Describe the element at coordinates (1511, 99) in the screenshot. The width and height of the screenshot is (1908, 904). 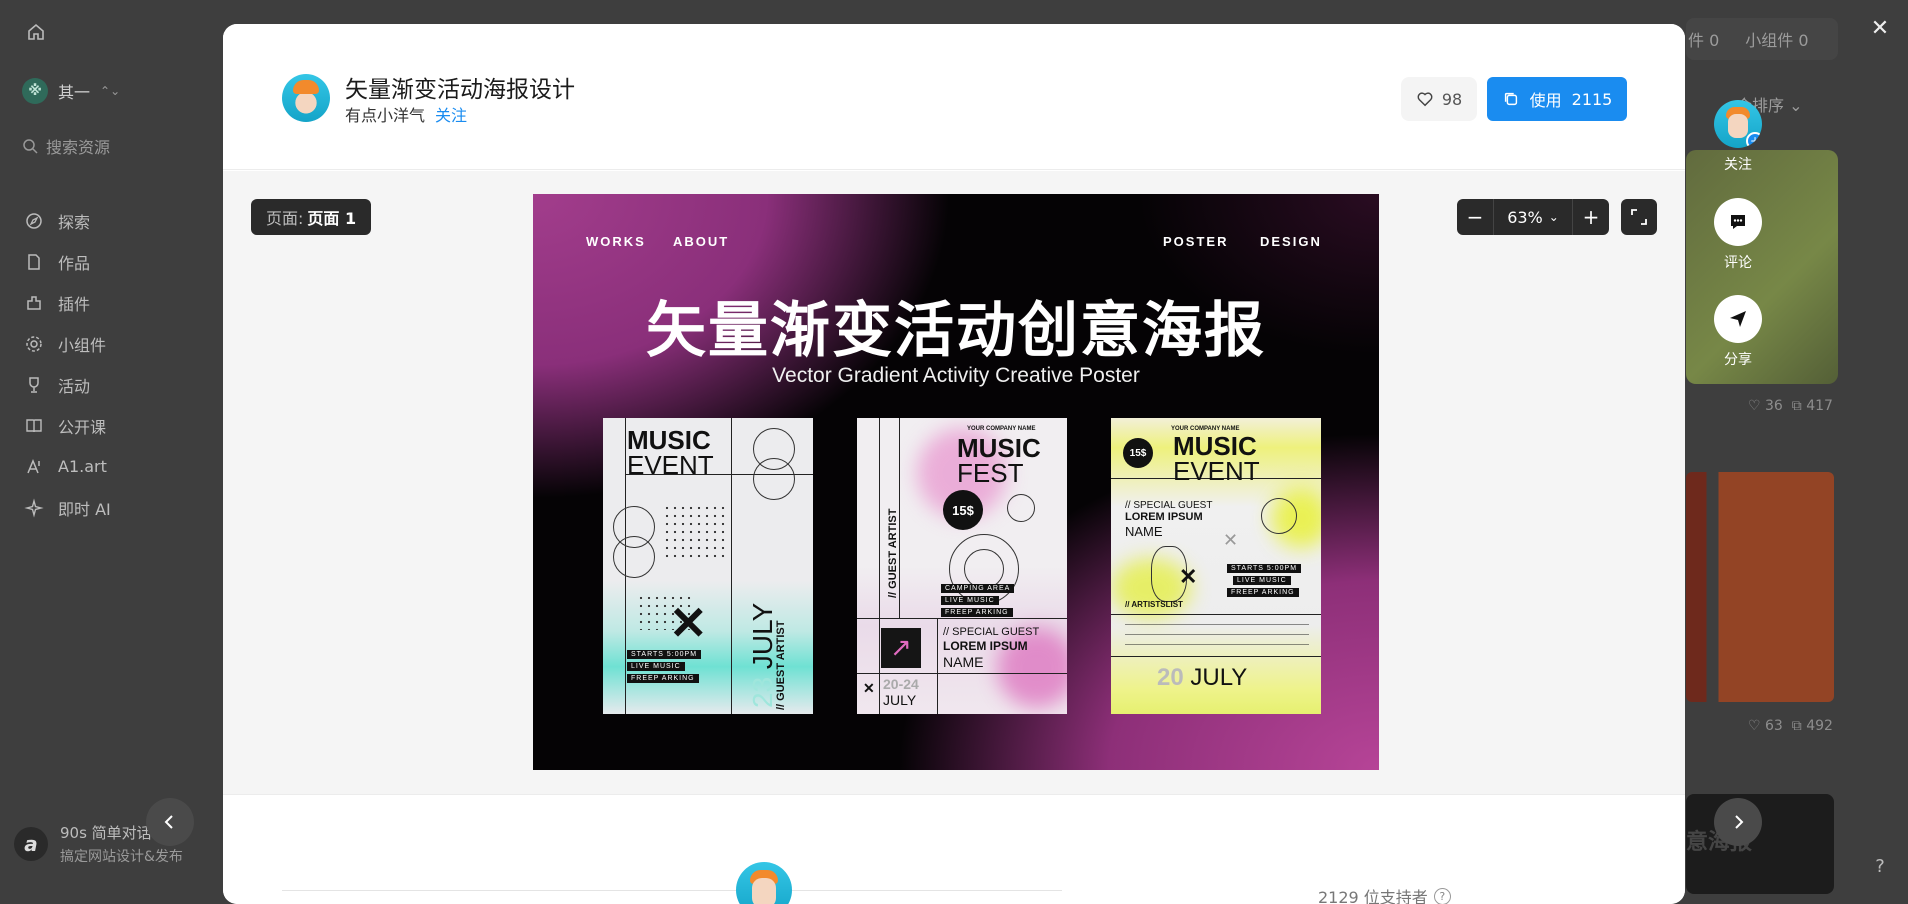
I see `copy-icon` at that location.